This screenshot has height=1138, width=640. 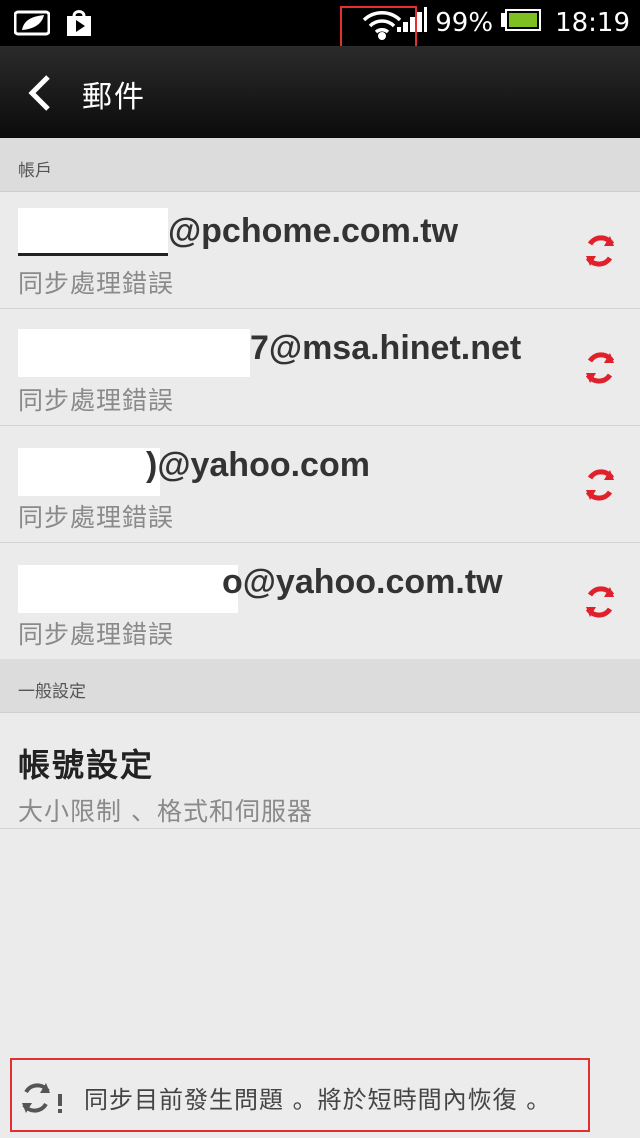 I want to click on play-store-icon, so click(x=79, y=25).